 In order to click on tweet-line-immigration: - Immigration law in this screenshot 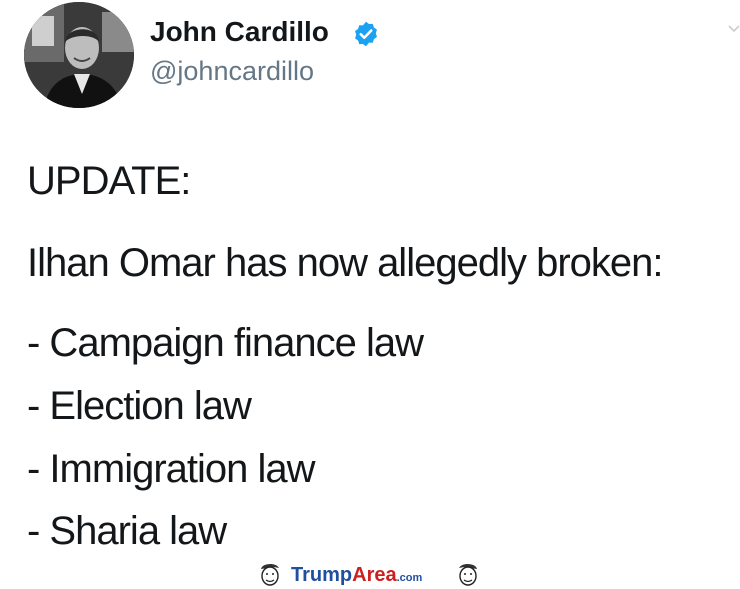, I will do `click(171, 469)`.